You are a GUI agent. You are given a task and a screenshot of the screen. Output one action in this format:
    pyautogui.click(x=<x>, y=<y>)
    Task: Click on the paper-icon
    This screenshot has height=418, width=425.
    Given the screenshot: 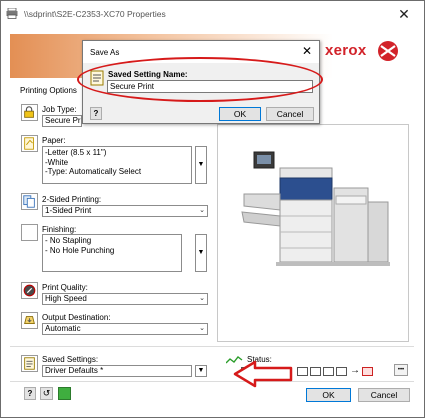 What is the action you would take?
    pyautogui.click(x=29, y=143)
    